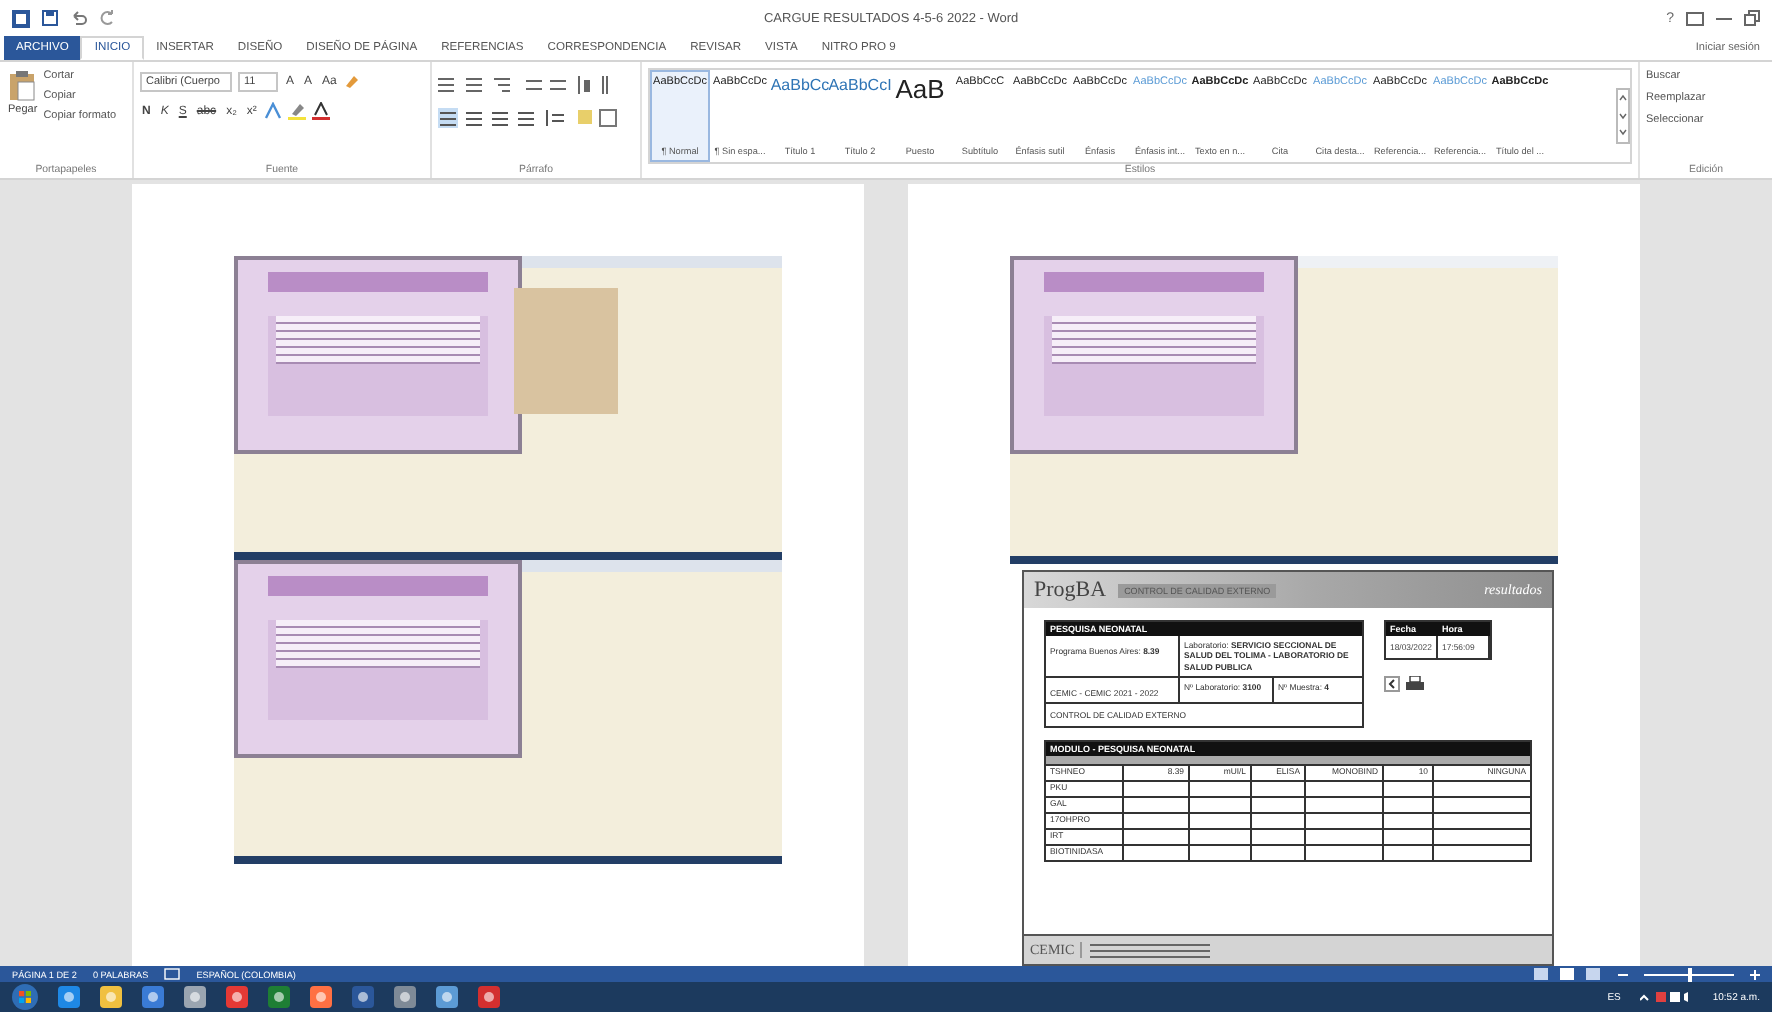 The image size is (1772, 1012). Describe the element at coordinates (1752, 18) in the screenshot. I see `restore-icon` at that location.